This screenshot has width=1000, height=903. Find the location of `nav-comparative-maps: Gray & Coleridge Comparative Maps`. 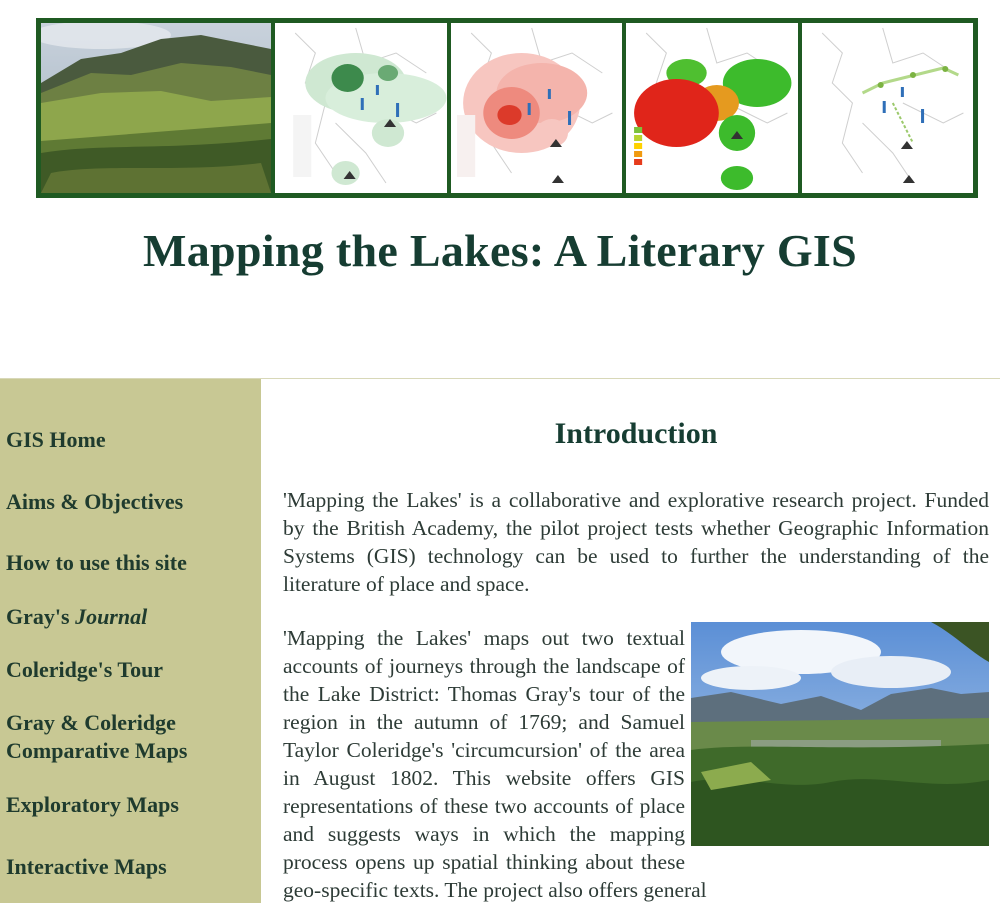

nav-comparative-maps: Gray & Coleridge Comparative Maps is located at coordinates (131, 737).